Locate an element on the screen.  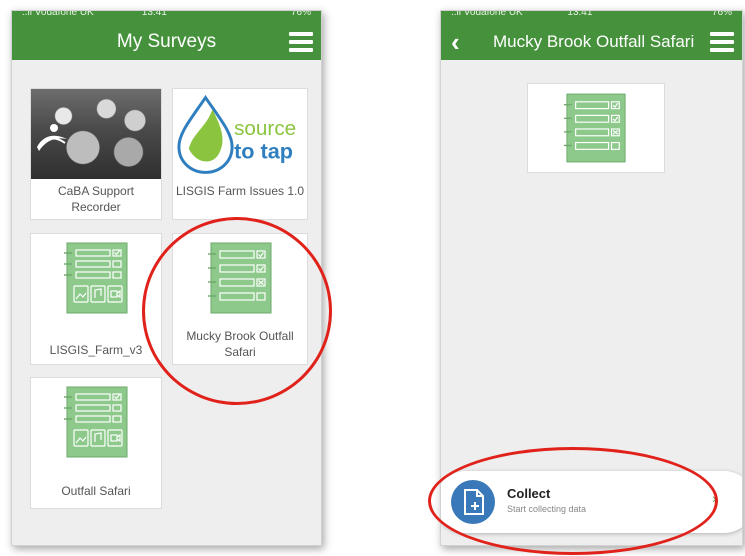
page-title: My Surveys is located at coordinates (166, 41).